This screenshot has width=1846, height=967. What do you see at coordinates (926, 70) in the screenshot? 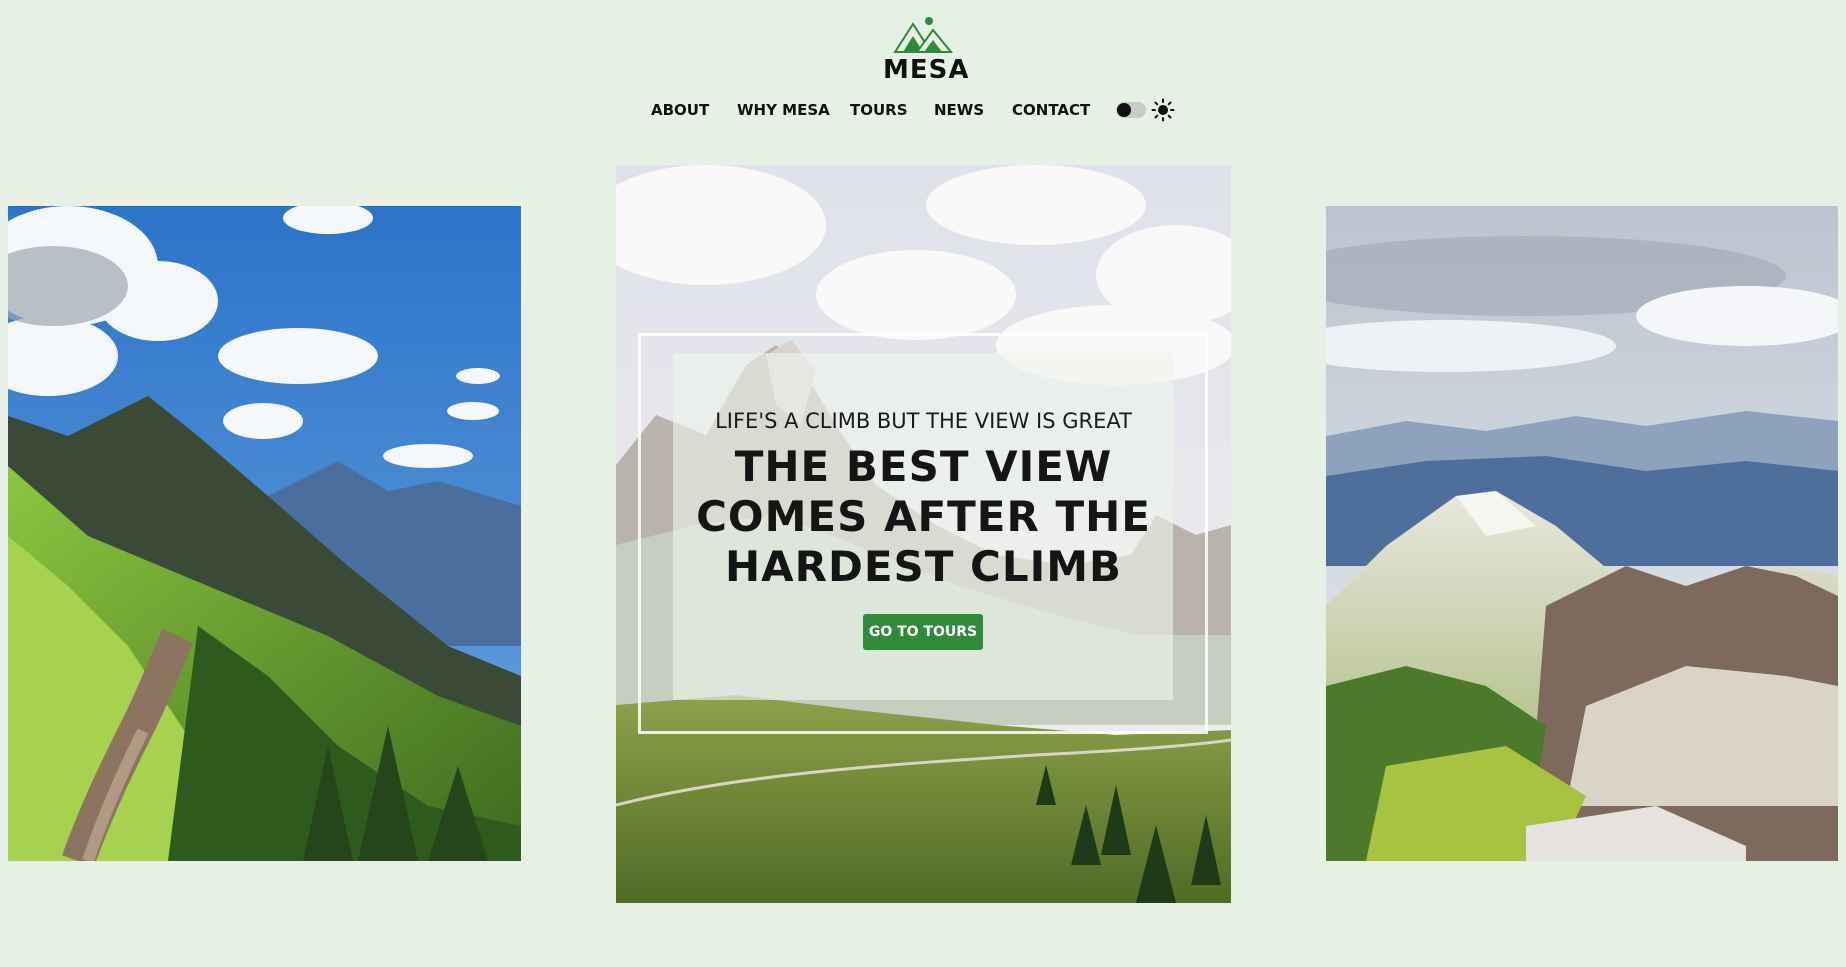
I see `brand-name: MESA` at bounding box center [926, 70].